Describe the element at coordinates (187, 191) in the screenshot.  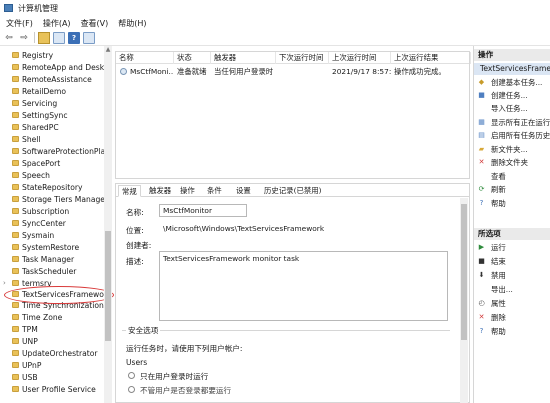
I see `tab-actions: 操作` at that location.